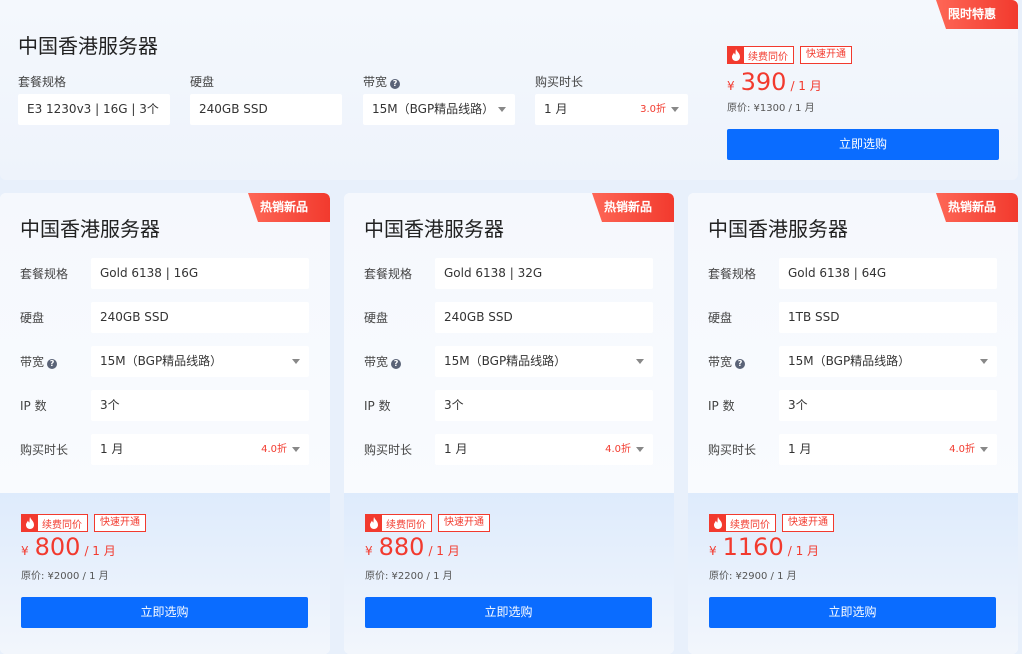  Describe the element at coordinates (559, 82) in the screenshot. I see `duration-label: 购买时长` at that location.